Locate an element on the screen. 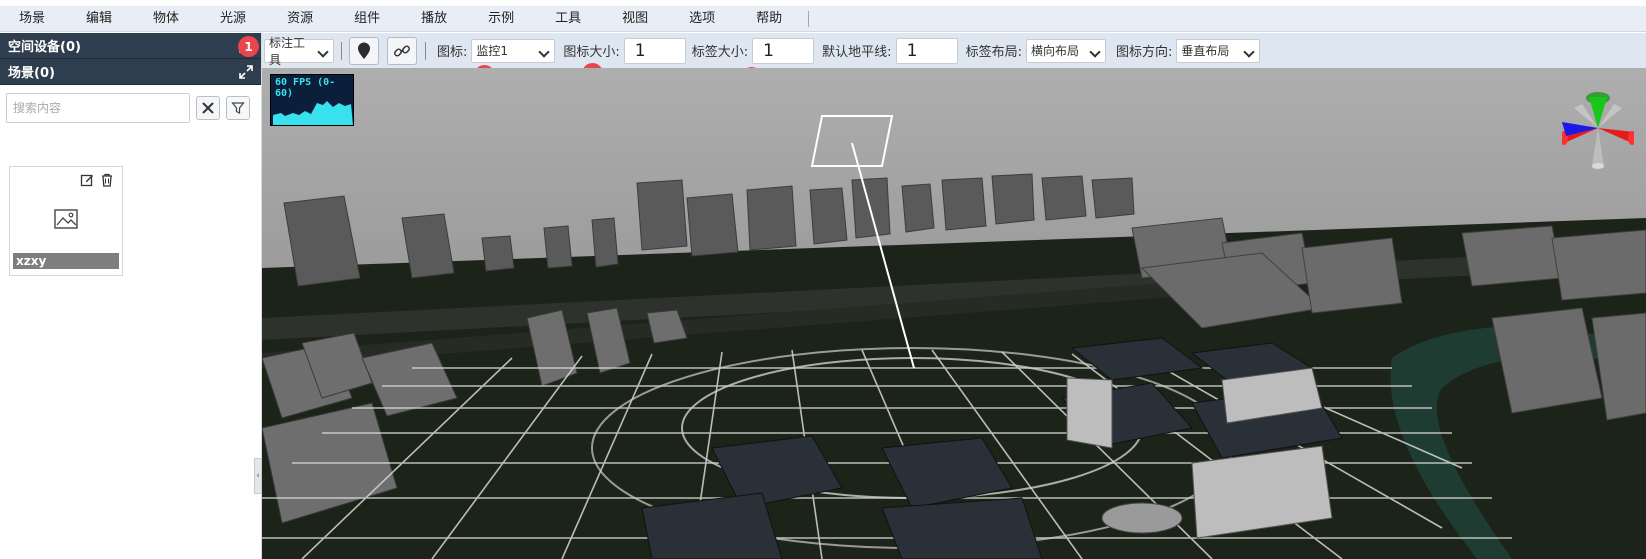 The image size is (1646, 559). card-tools is located at coordinates (97, 180).